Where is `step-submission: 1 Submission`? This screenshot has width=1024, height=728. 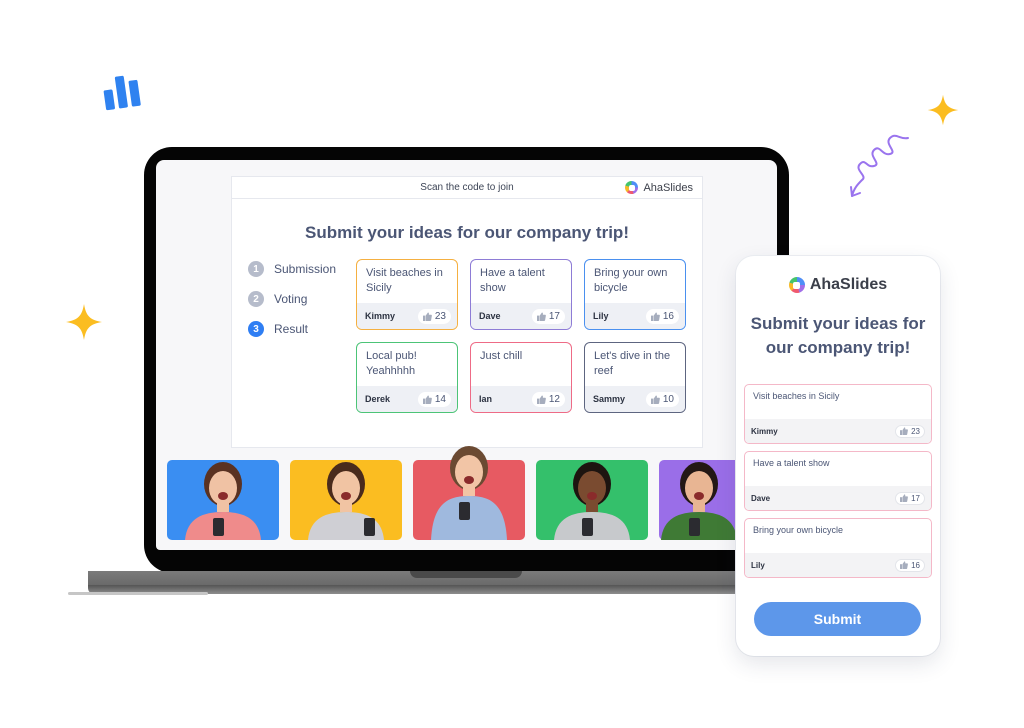
step-submission: 1 Submission is located at coordinates (292, 269).